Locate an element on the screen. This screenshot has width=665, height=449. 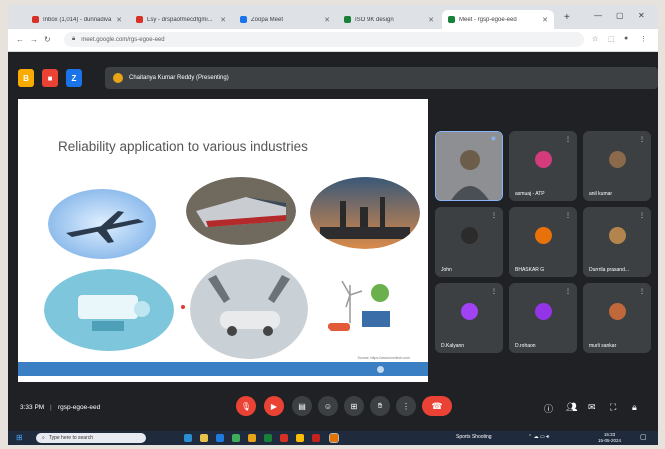
forward-icon: → is located at coordinates (34, 39).